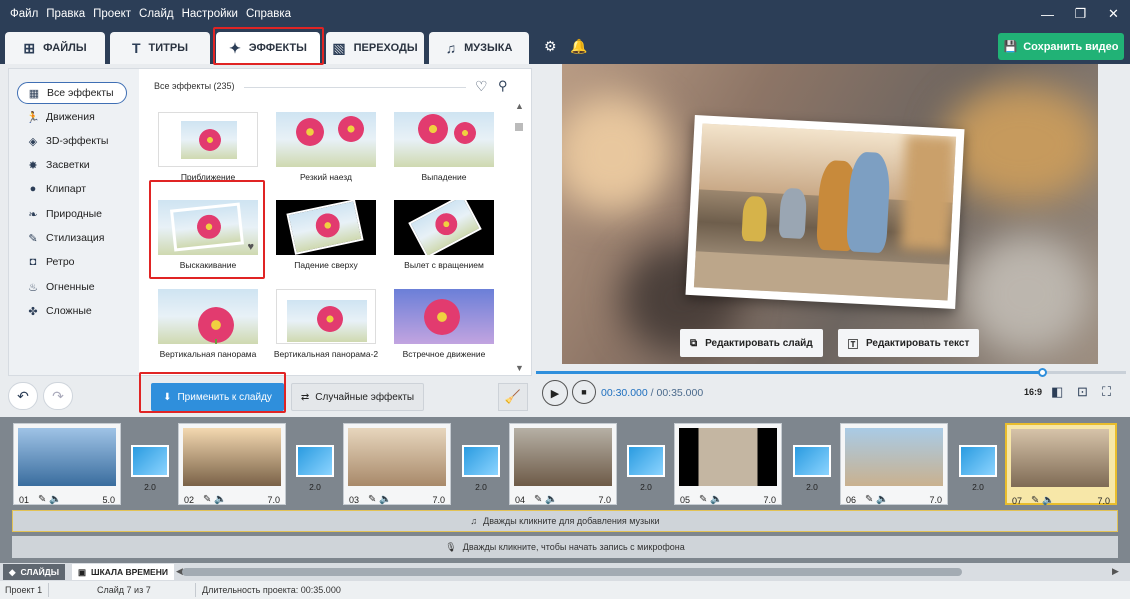 The width and height of the screenshot is (1130, 599). What do you see at coordinates (72, 189) in the screenshot?
I see `sidebar-item-clipart: ● Клипарт` at bounding box center [72, 189].